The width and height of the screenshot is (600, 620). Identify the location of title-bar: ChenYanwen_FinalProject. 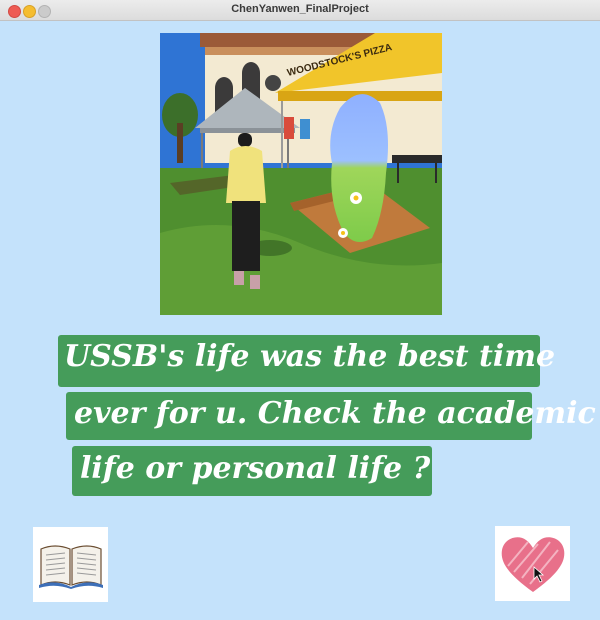
(300, 10).